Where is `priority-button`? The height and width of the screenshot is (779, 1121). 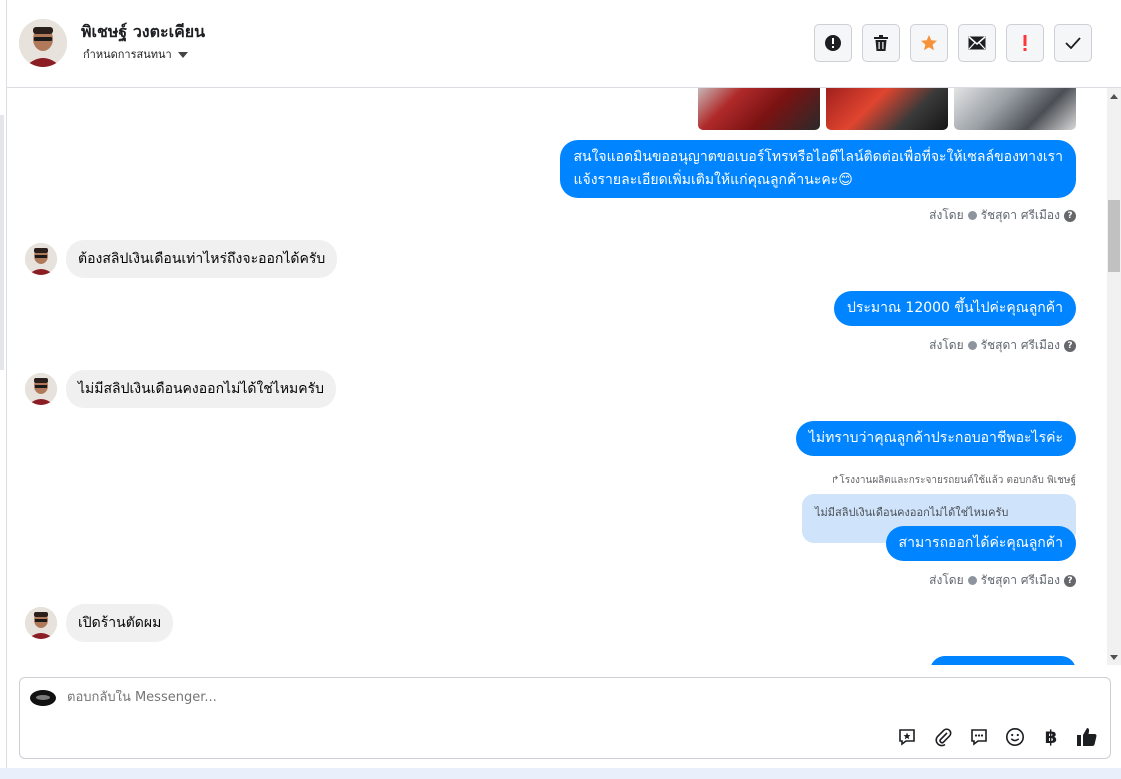 priority-button is located at coordinates (1025, 43).